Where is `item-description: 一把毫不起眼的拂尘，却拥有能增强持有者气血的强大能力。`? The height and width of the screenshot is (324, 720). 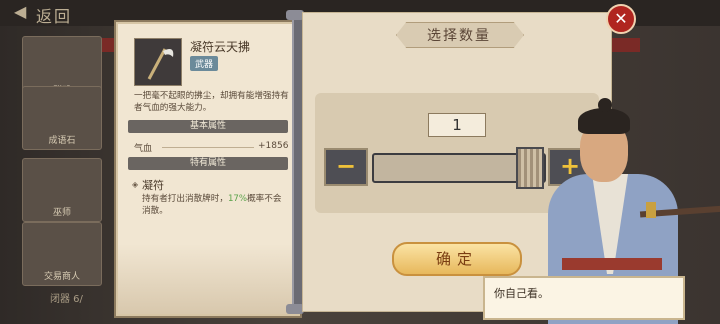
item-description: 一把毫不起眼的拂尘，却拥有能增强持有者气血的强大能力。 is located at coordinates (211, 102).